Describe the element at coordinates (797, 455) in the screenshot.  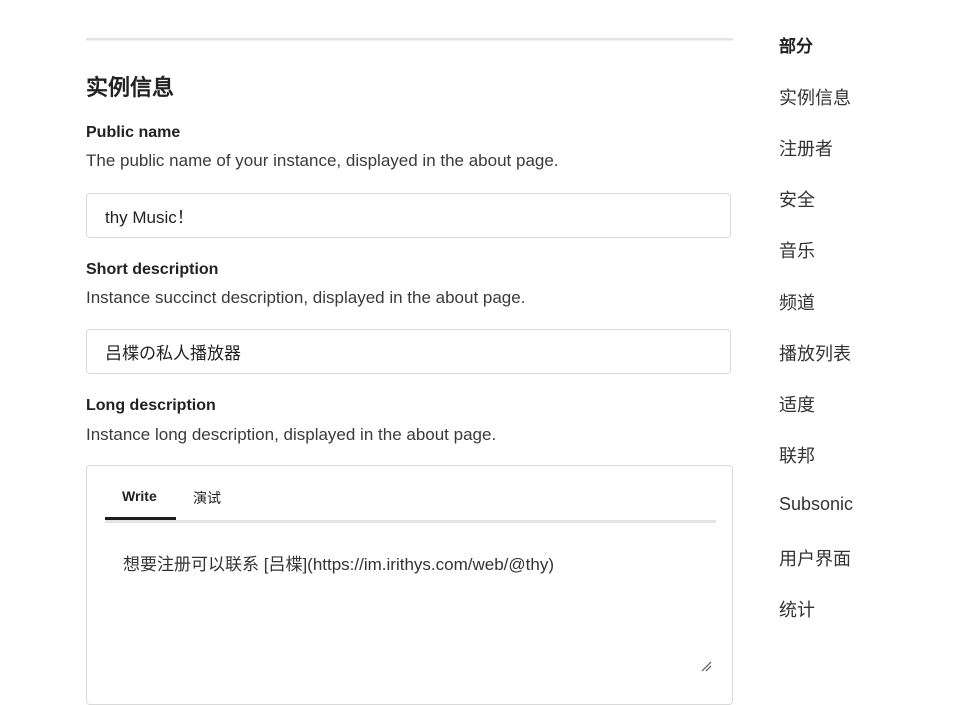
I see `sidebar-item-federation: 联邦` at that location.